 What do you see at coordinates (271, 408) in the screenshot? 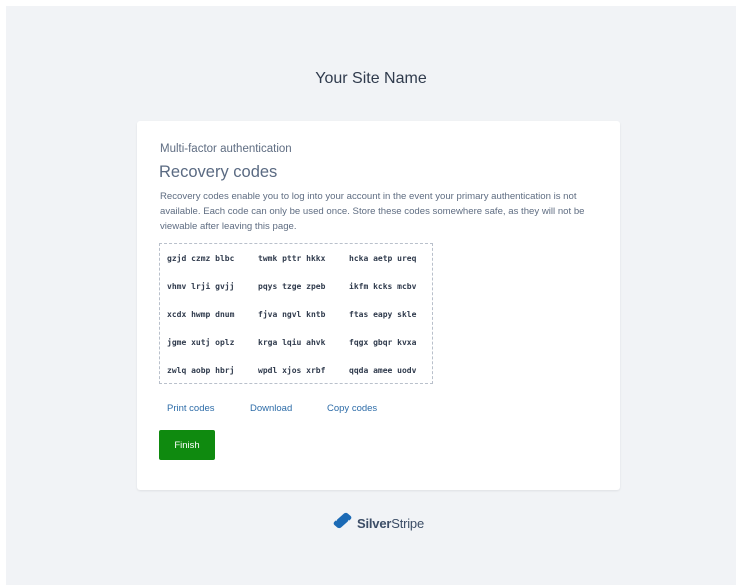
I see `download-link: Download` at bounding box center [271, 408].